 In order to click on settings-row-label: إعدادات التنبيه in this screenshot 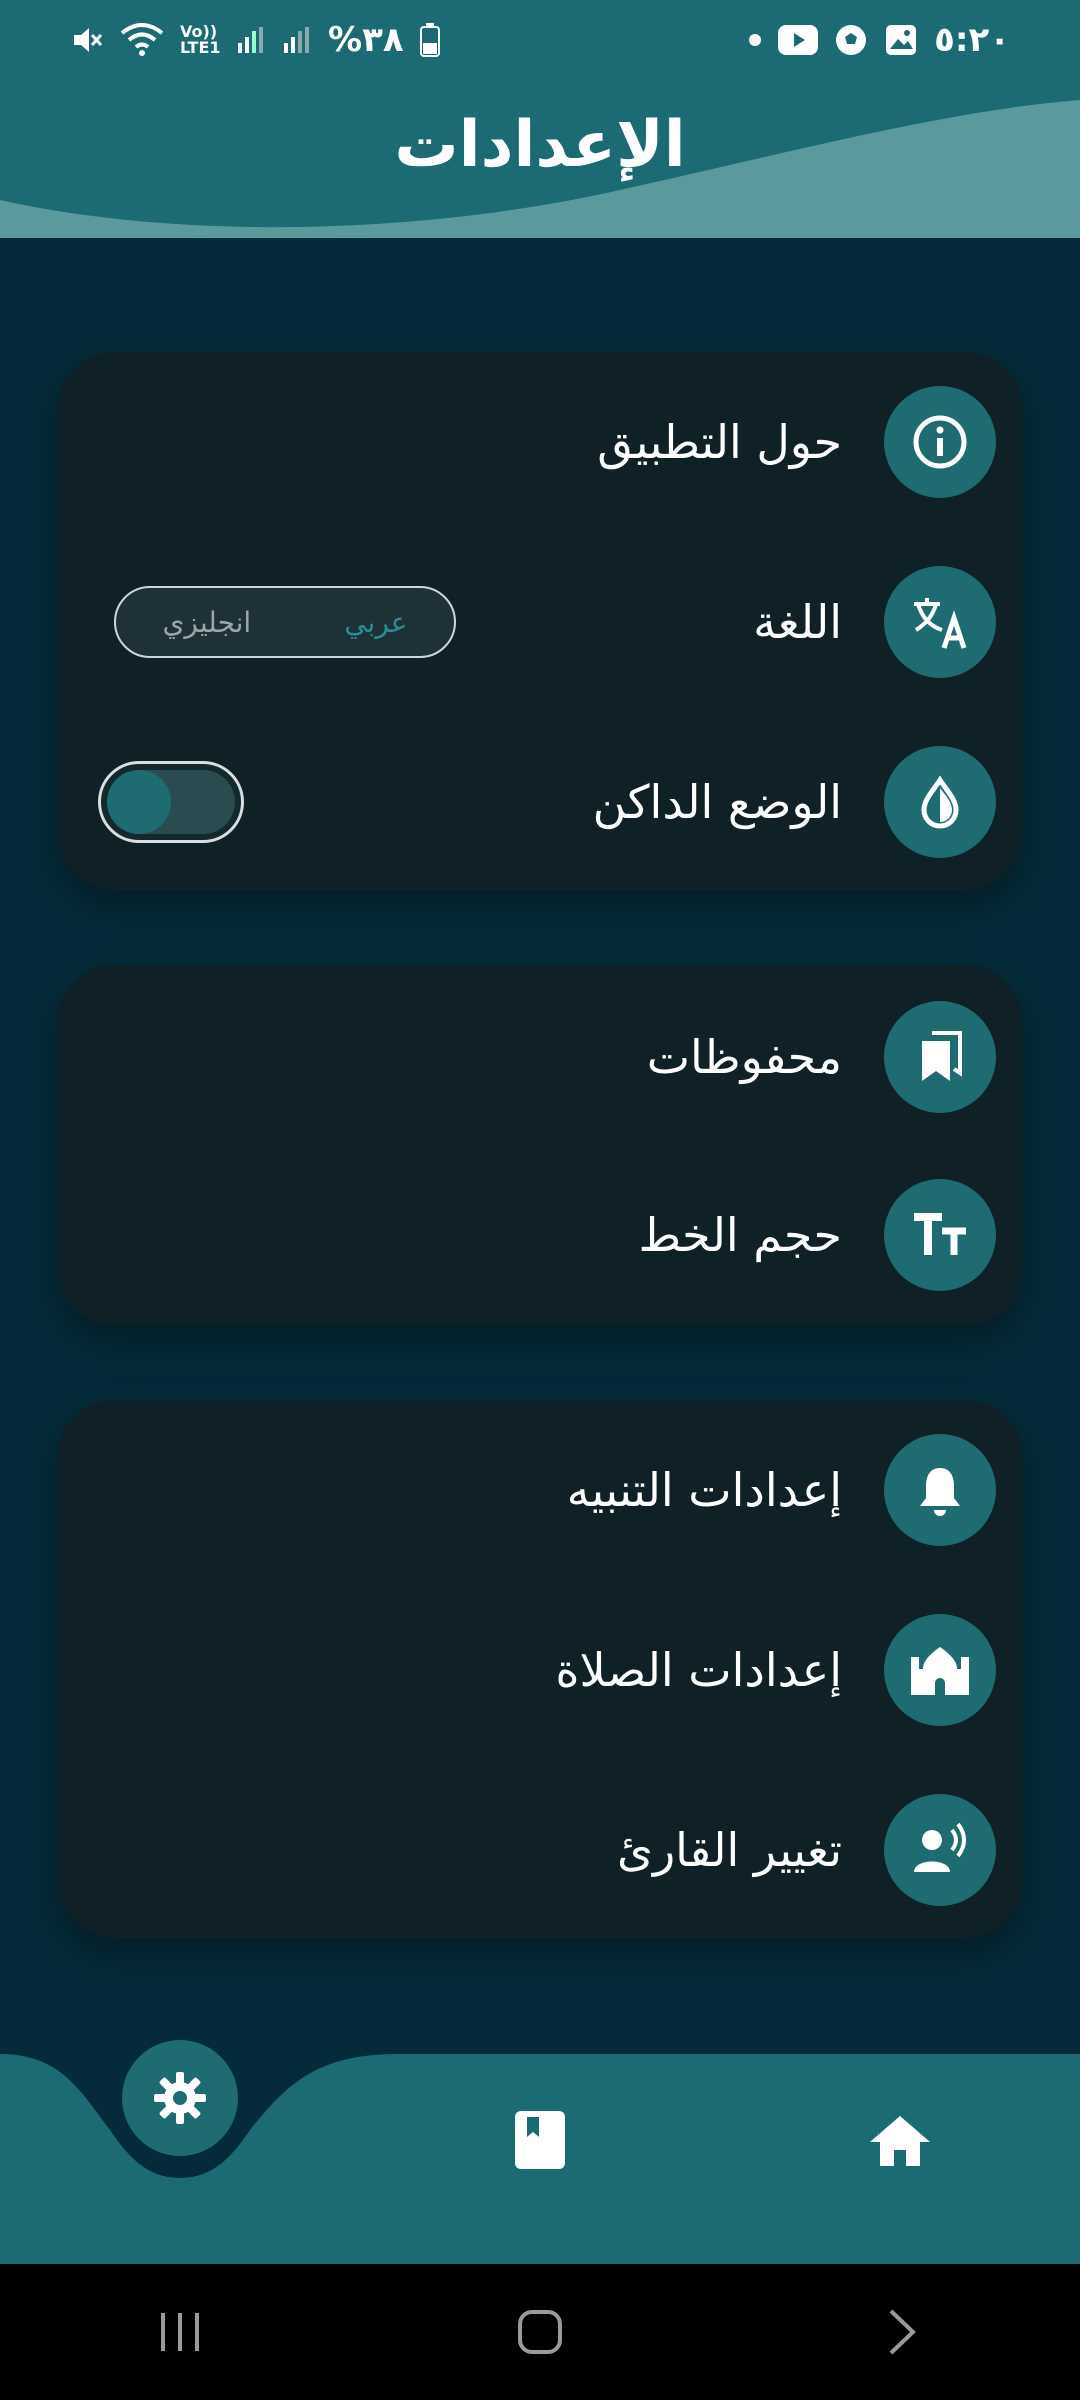, I will do `click(704, 1490)`.